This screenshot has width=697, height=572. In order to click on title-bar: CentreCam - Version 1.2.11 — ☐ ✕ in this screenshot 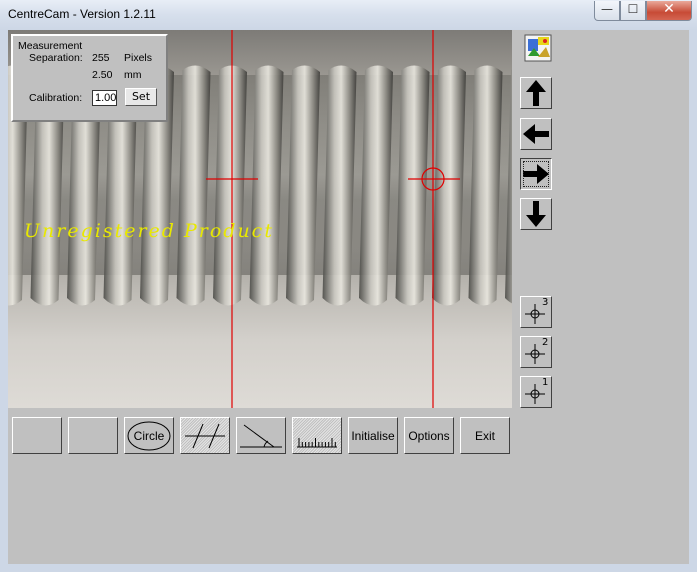, I will do `click(348, 15)`.